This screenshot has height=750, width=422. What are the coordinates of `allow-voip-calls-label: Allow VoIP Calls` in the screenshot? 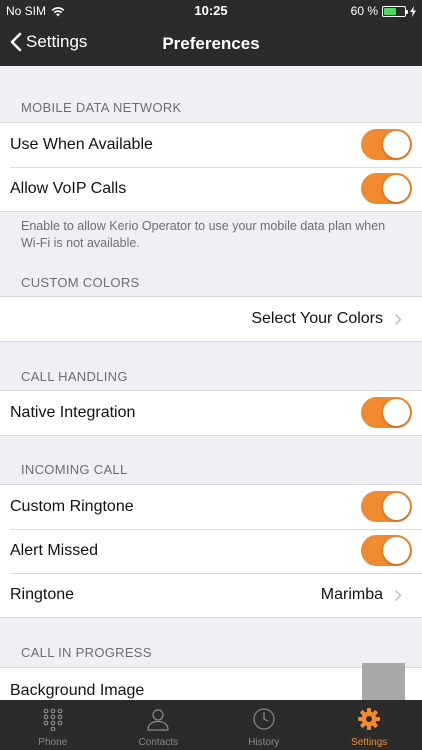 It's located at (68, 188).